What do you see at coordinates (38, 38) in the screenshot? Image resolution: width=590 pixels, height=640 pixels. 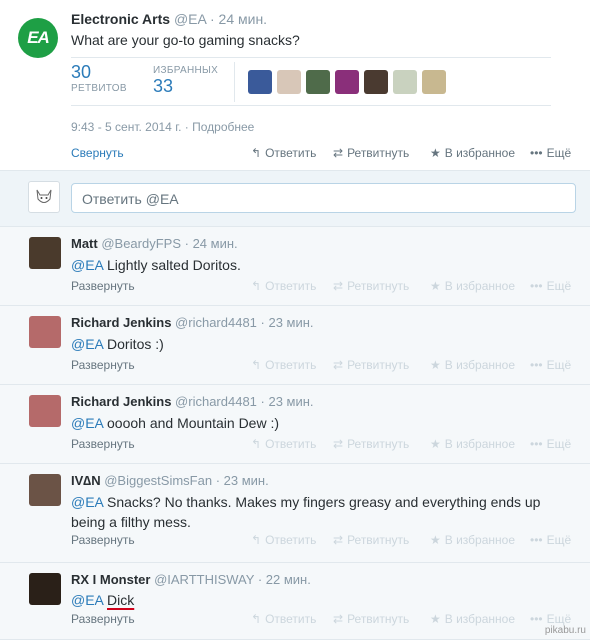 I see `ea-logo-avatar: EA` at bounding box center [38, 38].